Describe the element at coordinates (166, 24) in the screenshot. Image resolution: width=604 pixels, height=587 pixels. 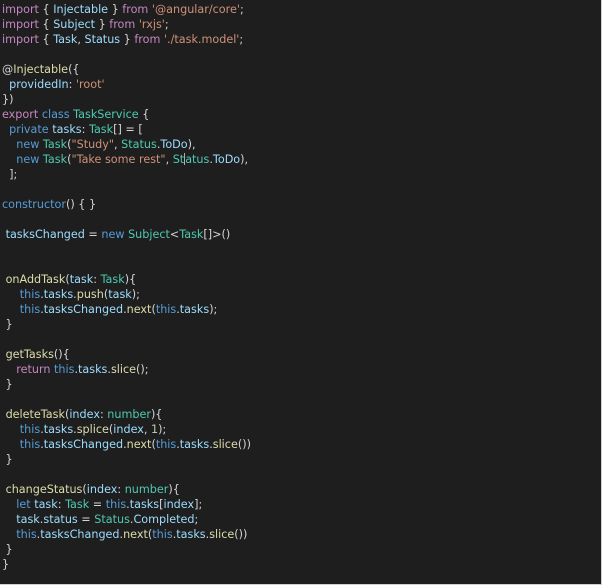
I see `code-token: ;` at that location.